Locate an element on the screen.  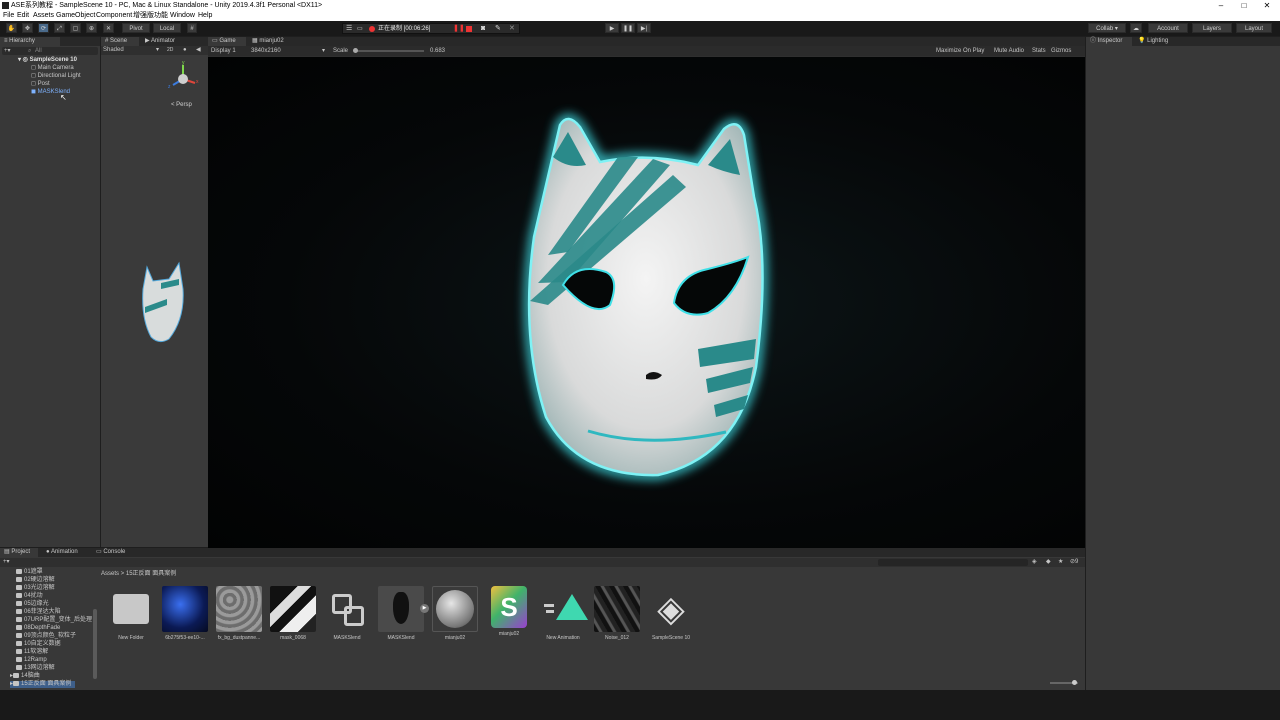
resolution-dropdown: 3840x2160 is located at coordinates (266, 51).